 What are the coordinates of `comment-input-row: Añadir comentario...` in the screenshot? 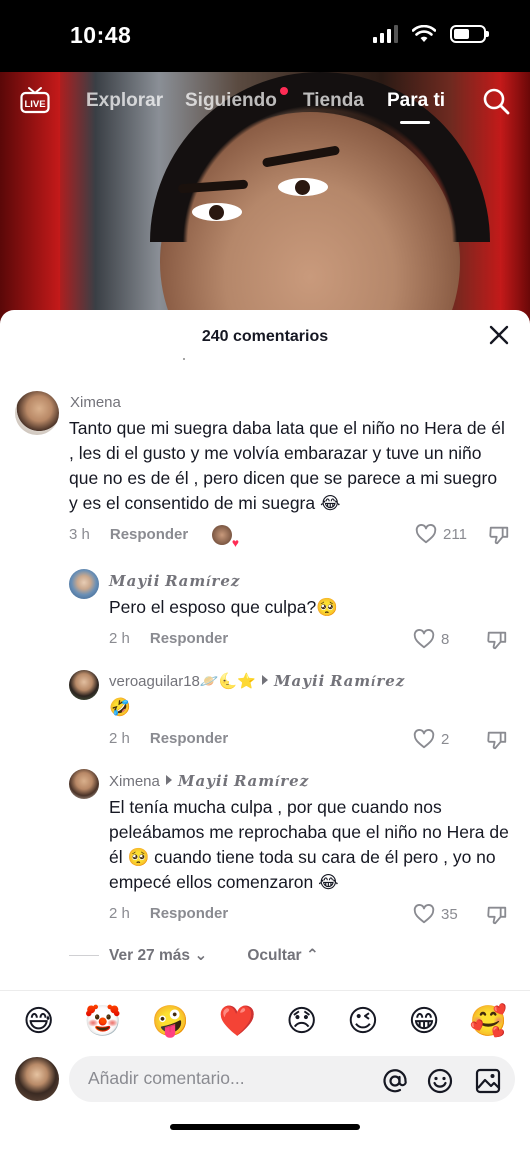 It's located at (265, 1079).